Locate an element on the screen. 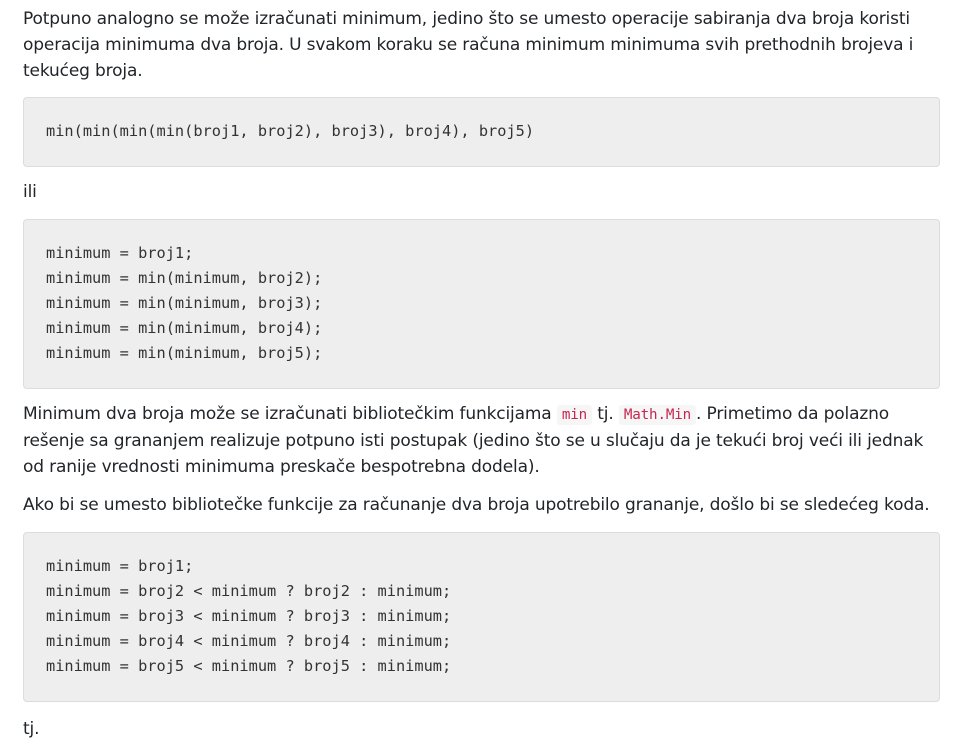 This screenshot has height=745, width=964. tj-paragraph: tj. is located at coordinates (31, 729).